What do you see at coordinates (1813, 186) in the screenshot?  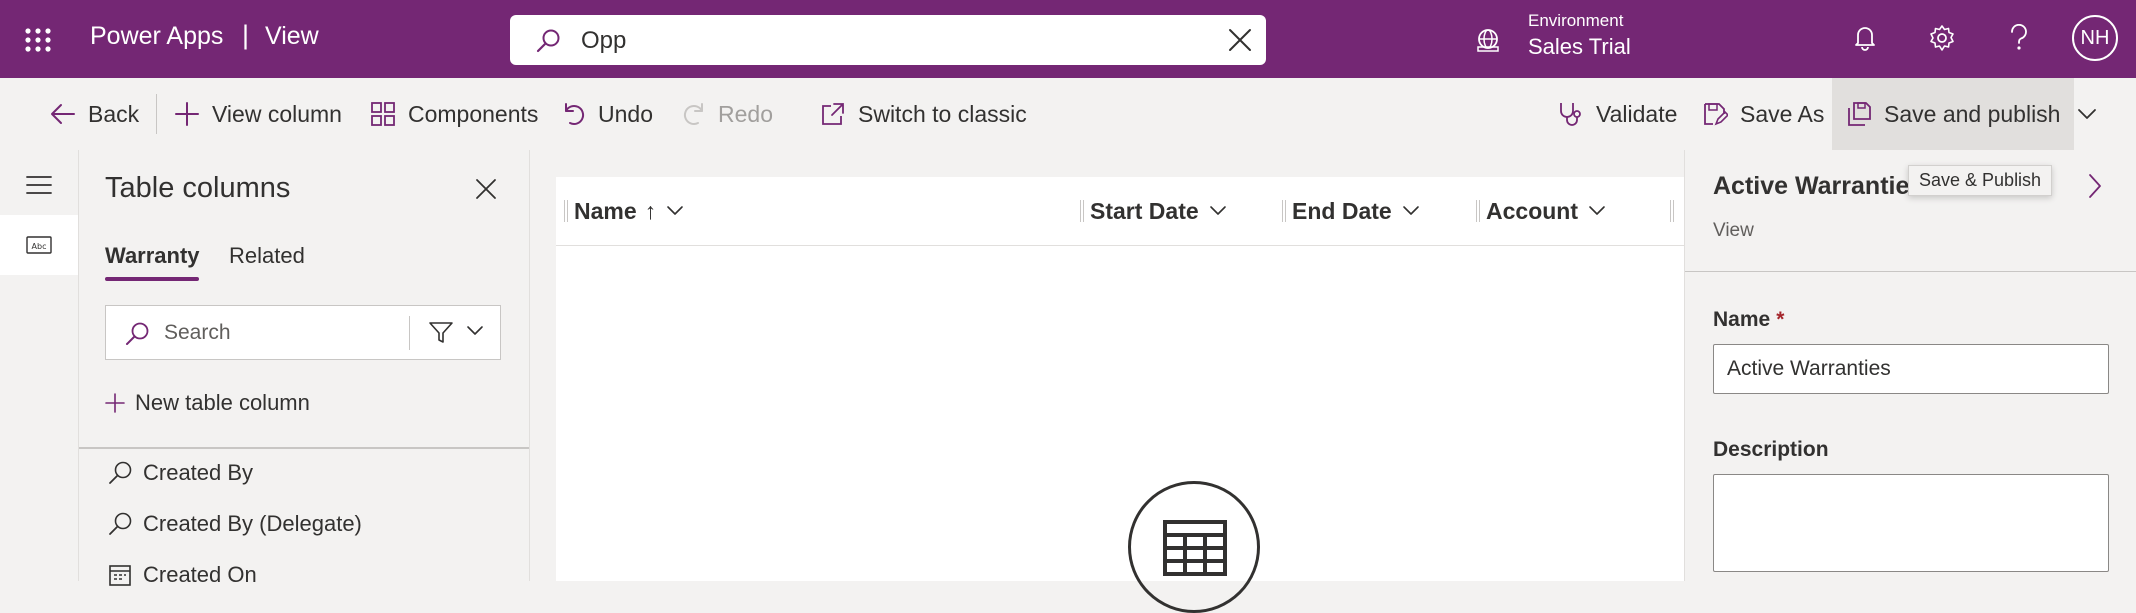 I see `view-title: Active Warranties` at bounding box center [1813, 186].